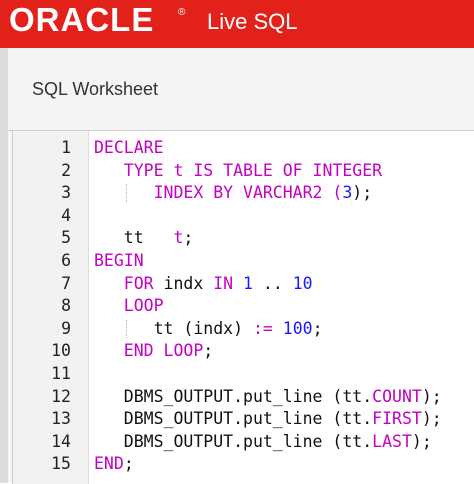 This screenshot has height=484, width=474. I want to click on app-header: ORACLE ® Live SQL, so click(237, 24).